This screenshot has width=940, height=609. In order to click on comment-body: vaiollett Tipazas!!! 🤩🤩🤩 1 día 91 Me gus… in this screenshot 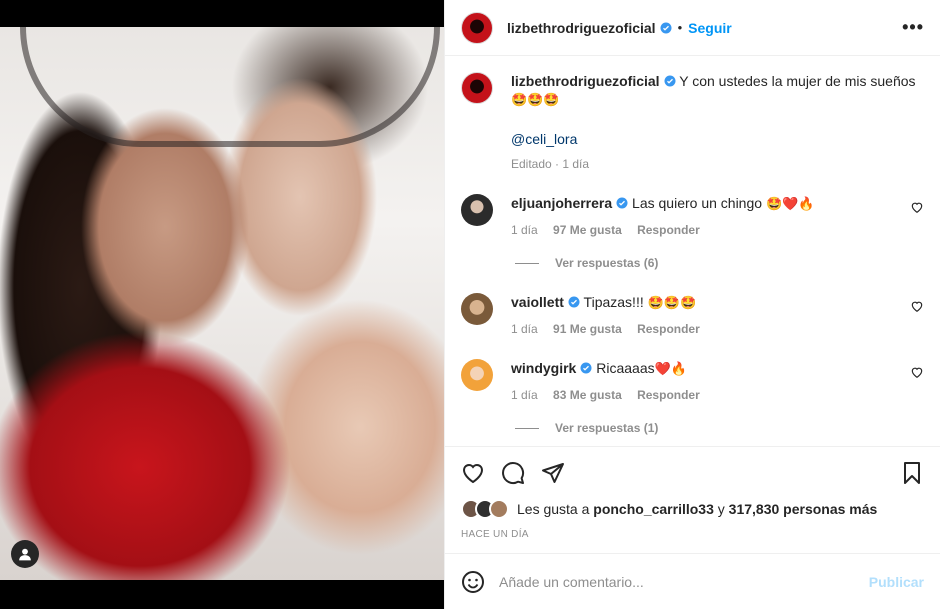, I will do `click(706, 314)`.